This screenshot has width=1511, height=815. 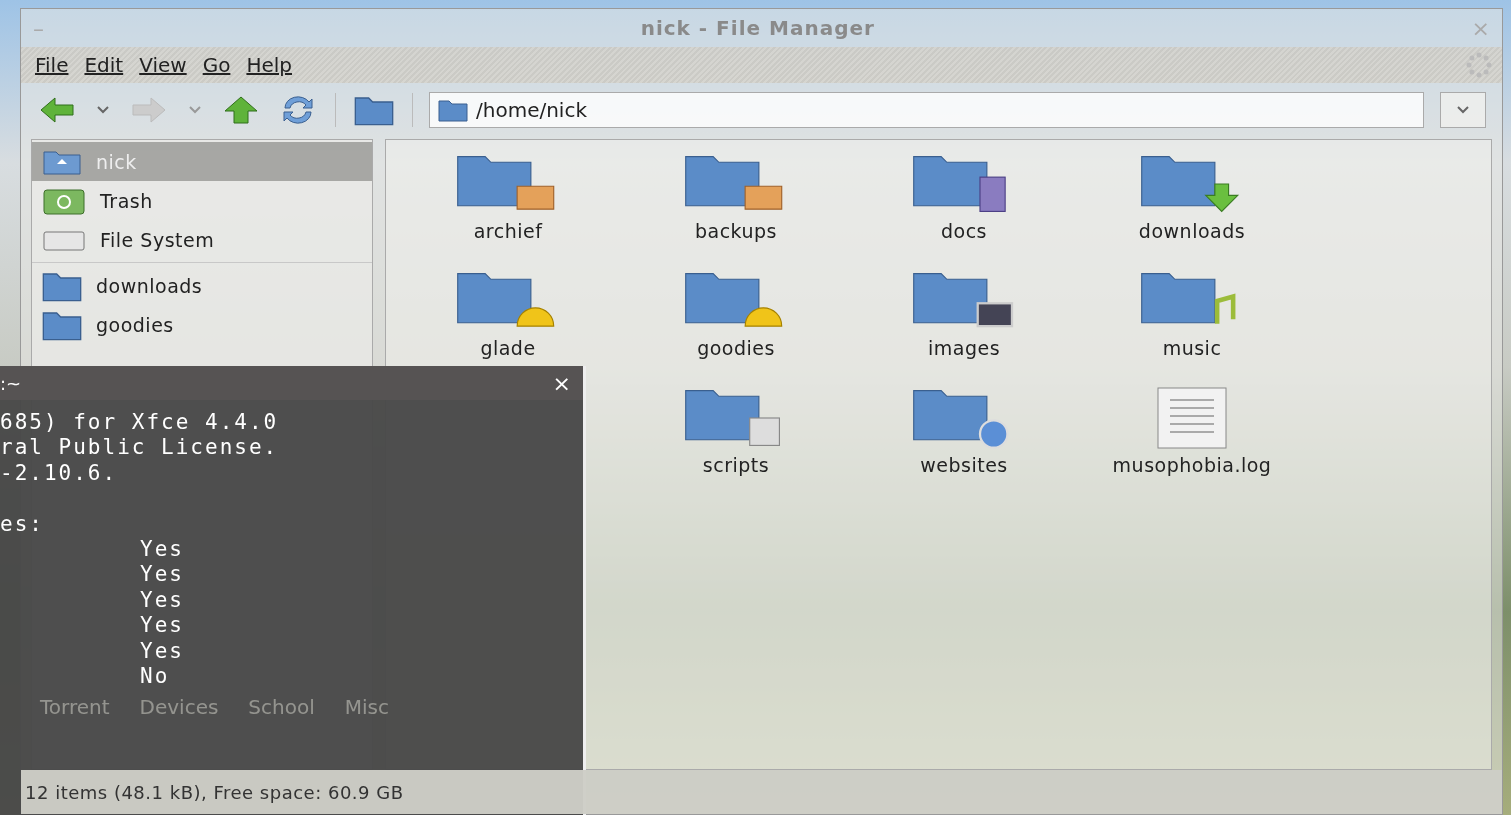 I want to click on terminal-line: -2.10.6., so click(x=59, y=473).